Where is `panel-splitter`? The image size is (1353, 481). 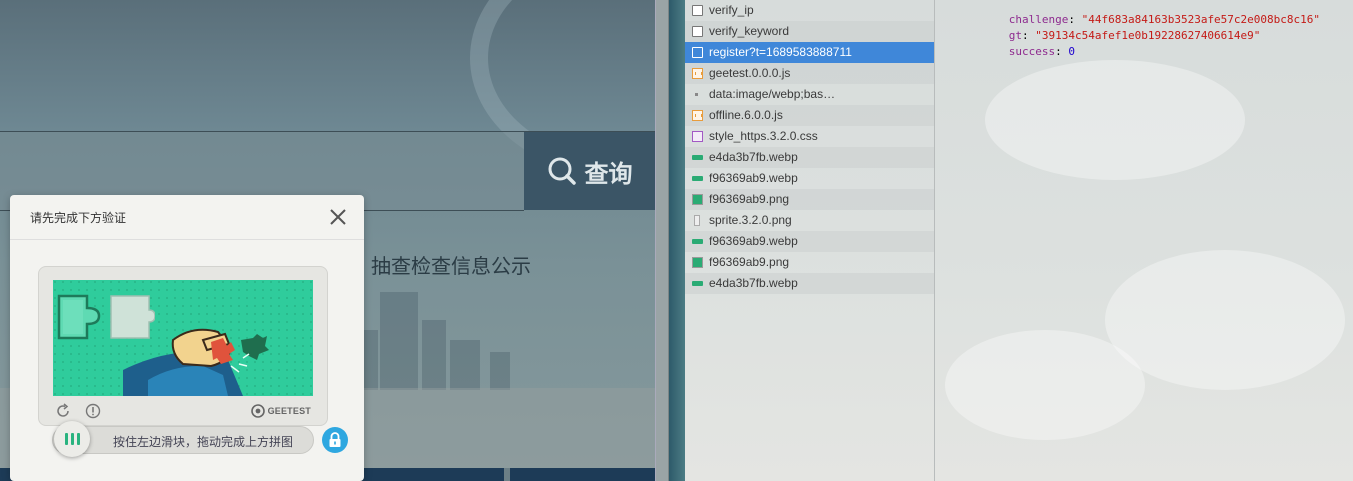 panel-splitter is located at coordinates (662, 240).